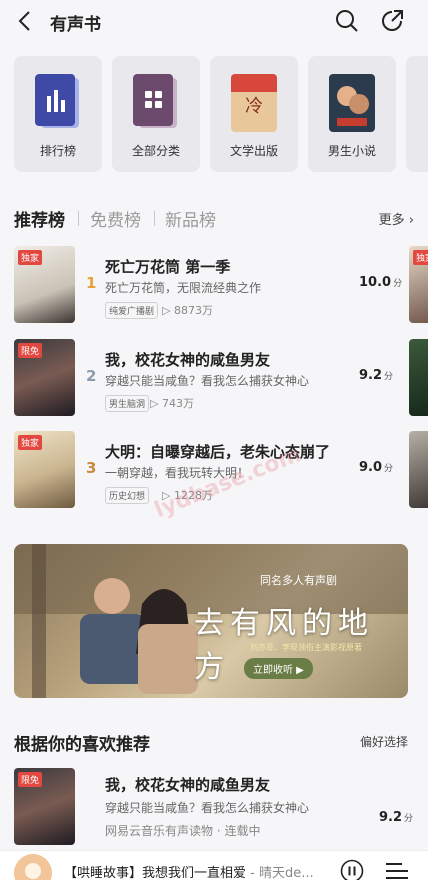 The width and height of the screenshot is (428, 880). I want to click on category-more, so click(417, 114).